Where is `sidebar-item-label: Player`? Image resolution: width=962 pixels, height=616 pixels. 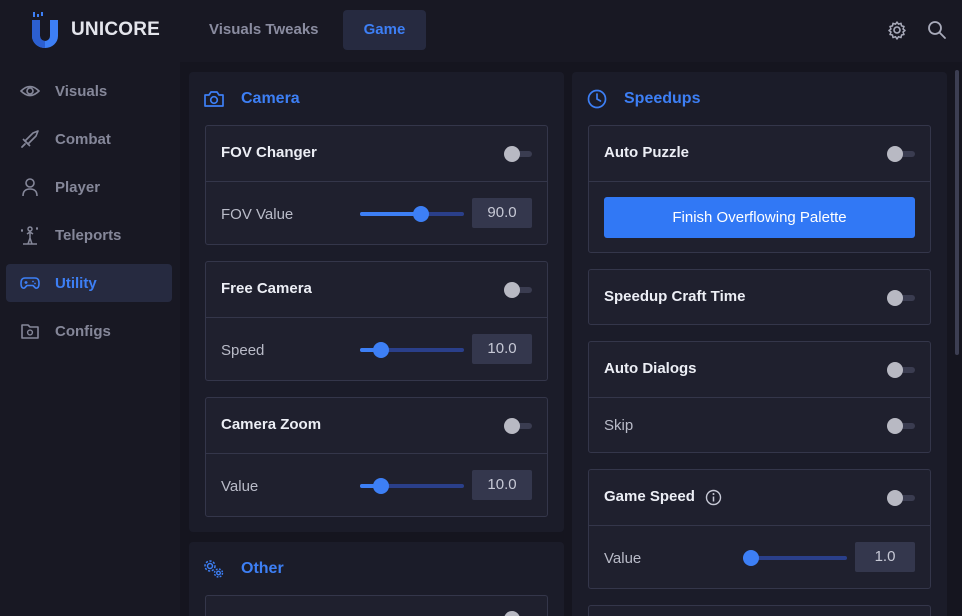 sidebar-item-label: Player is located at coordinates (78, 187).